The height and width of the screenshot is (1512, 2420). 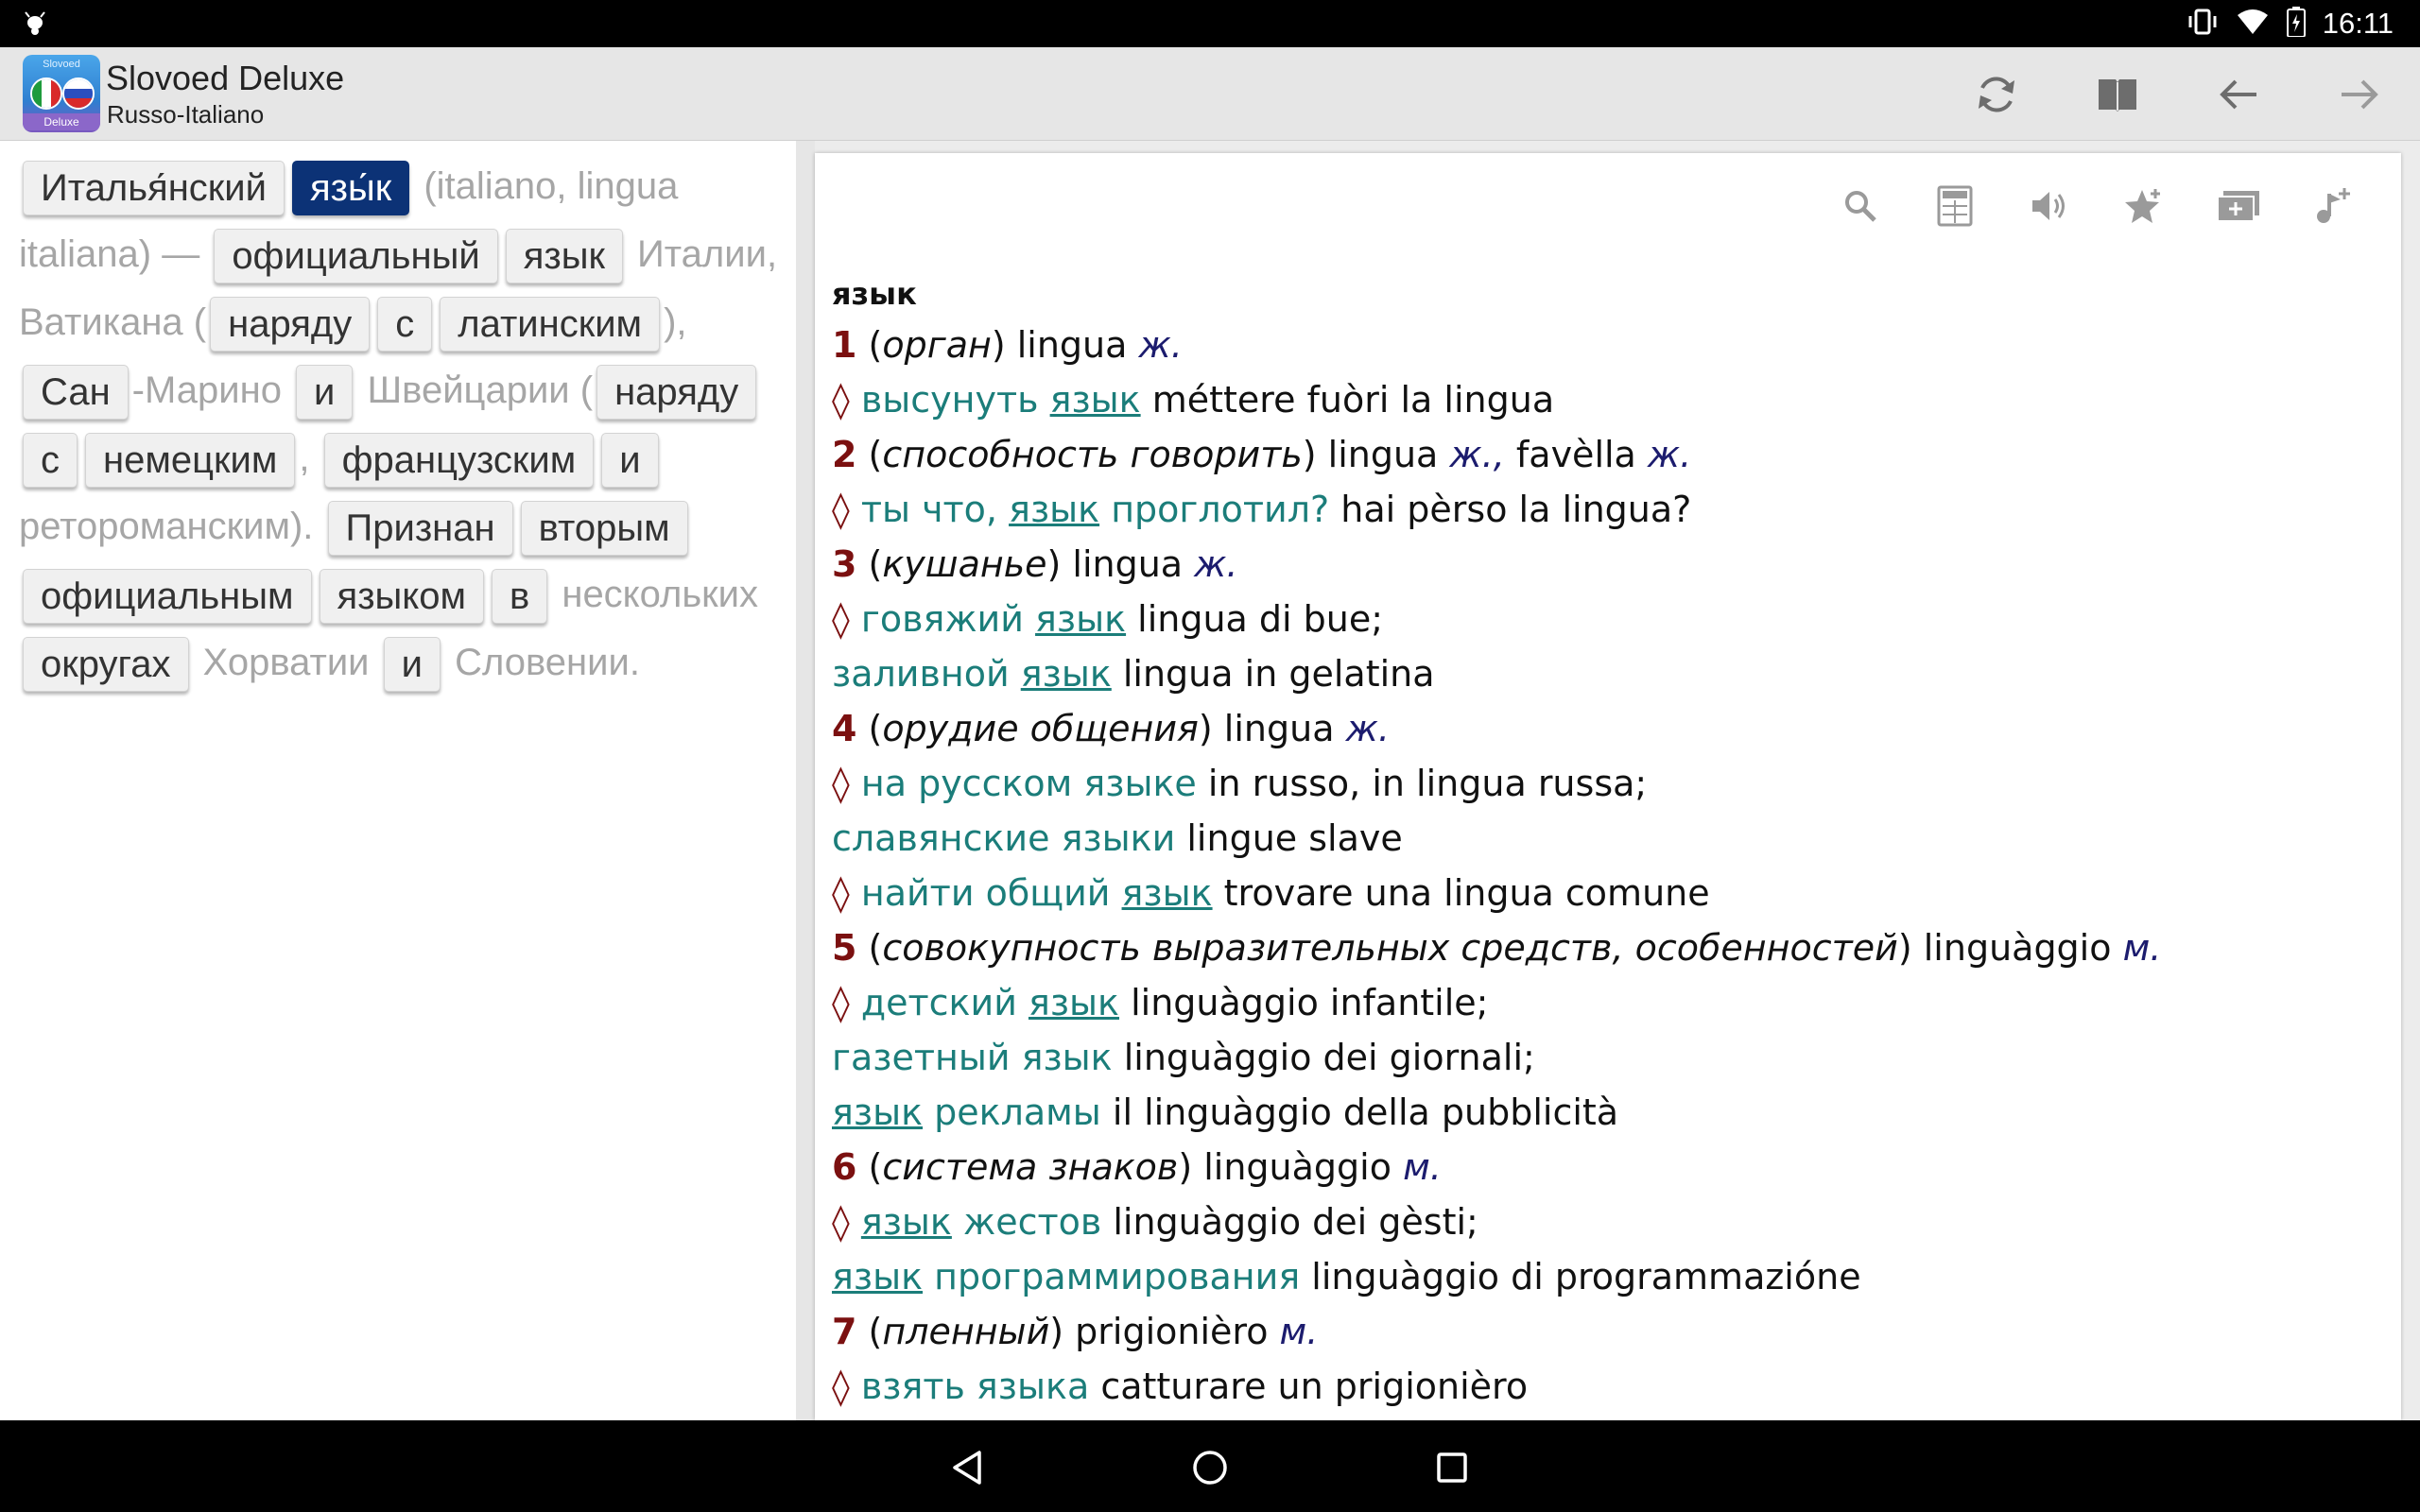 I want to click on nav-recents-button, so click(x=1452, y=1467).